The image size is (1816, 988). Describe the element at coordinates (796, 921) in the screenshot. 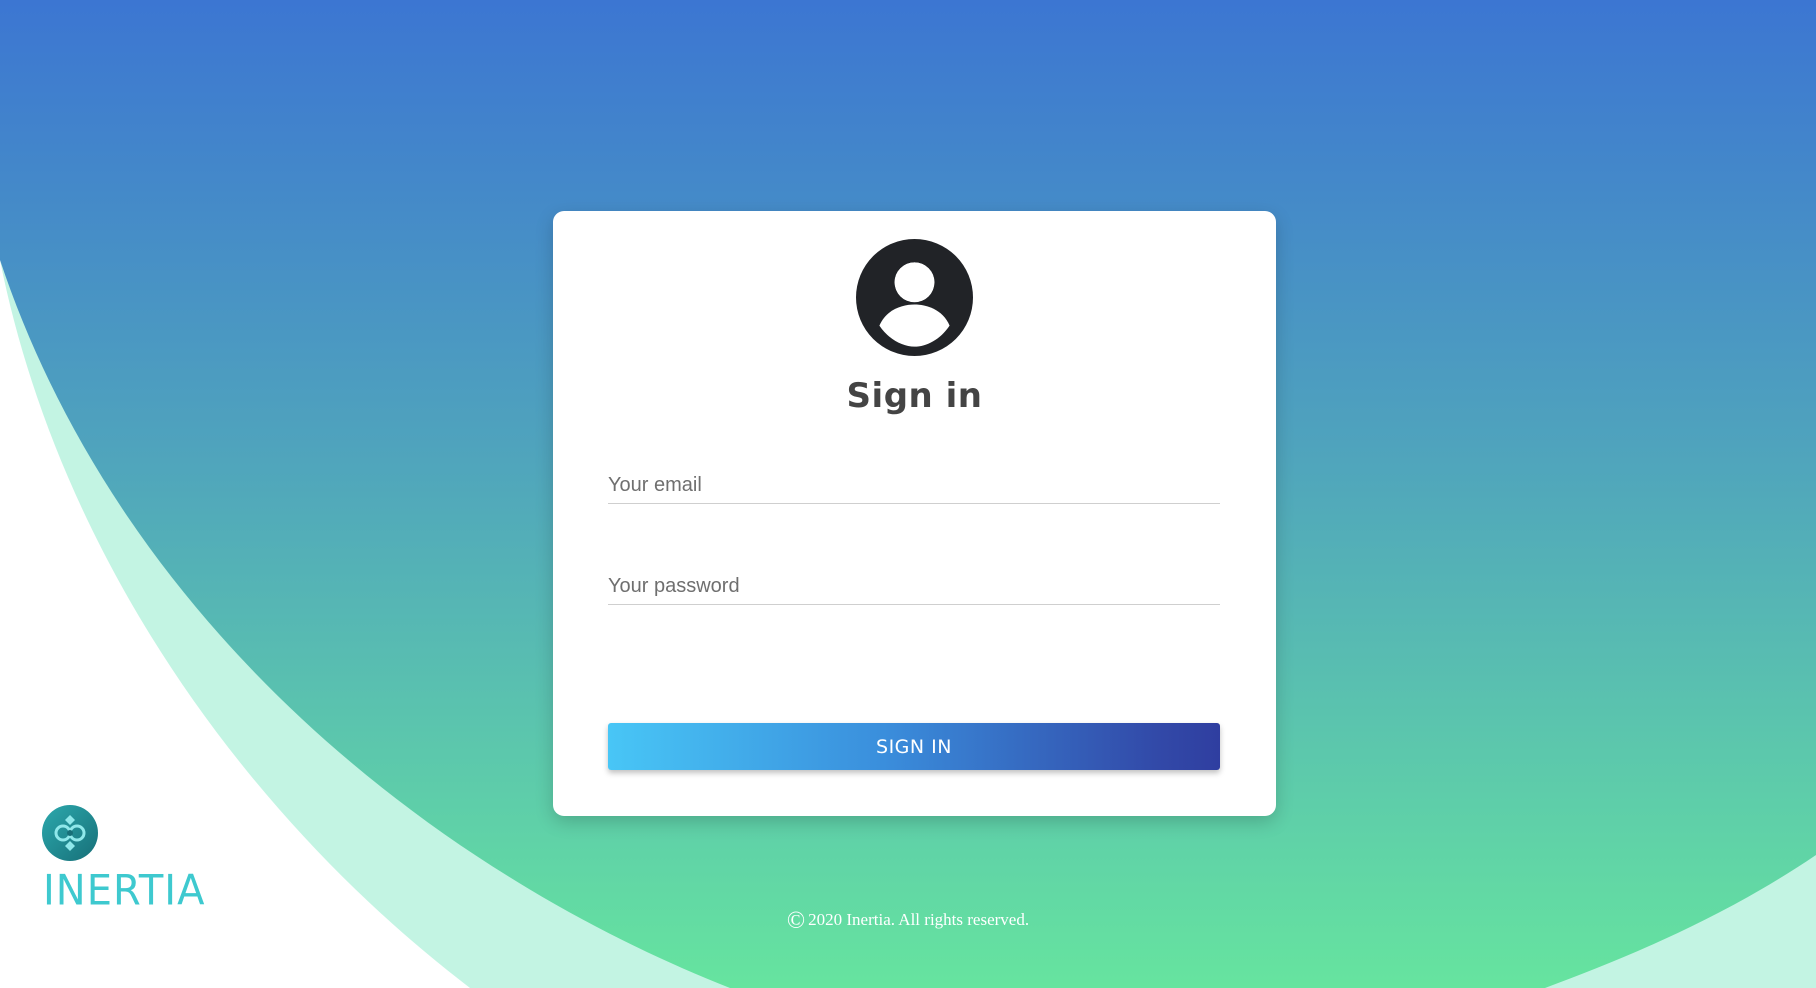

I see `copyright-icon: ©` at that location.